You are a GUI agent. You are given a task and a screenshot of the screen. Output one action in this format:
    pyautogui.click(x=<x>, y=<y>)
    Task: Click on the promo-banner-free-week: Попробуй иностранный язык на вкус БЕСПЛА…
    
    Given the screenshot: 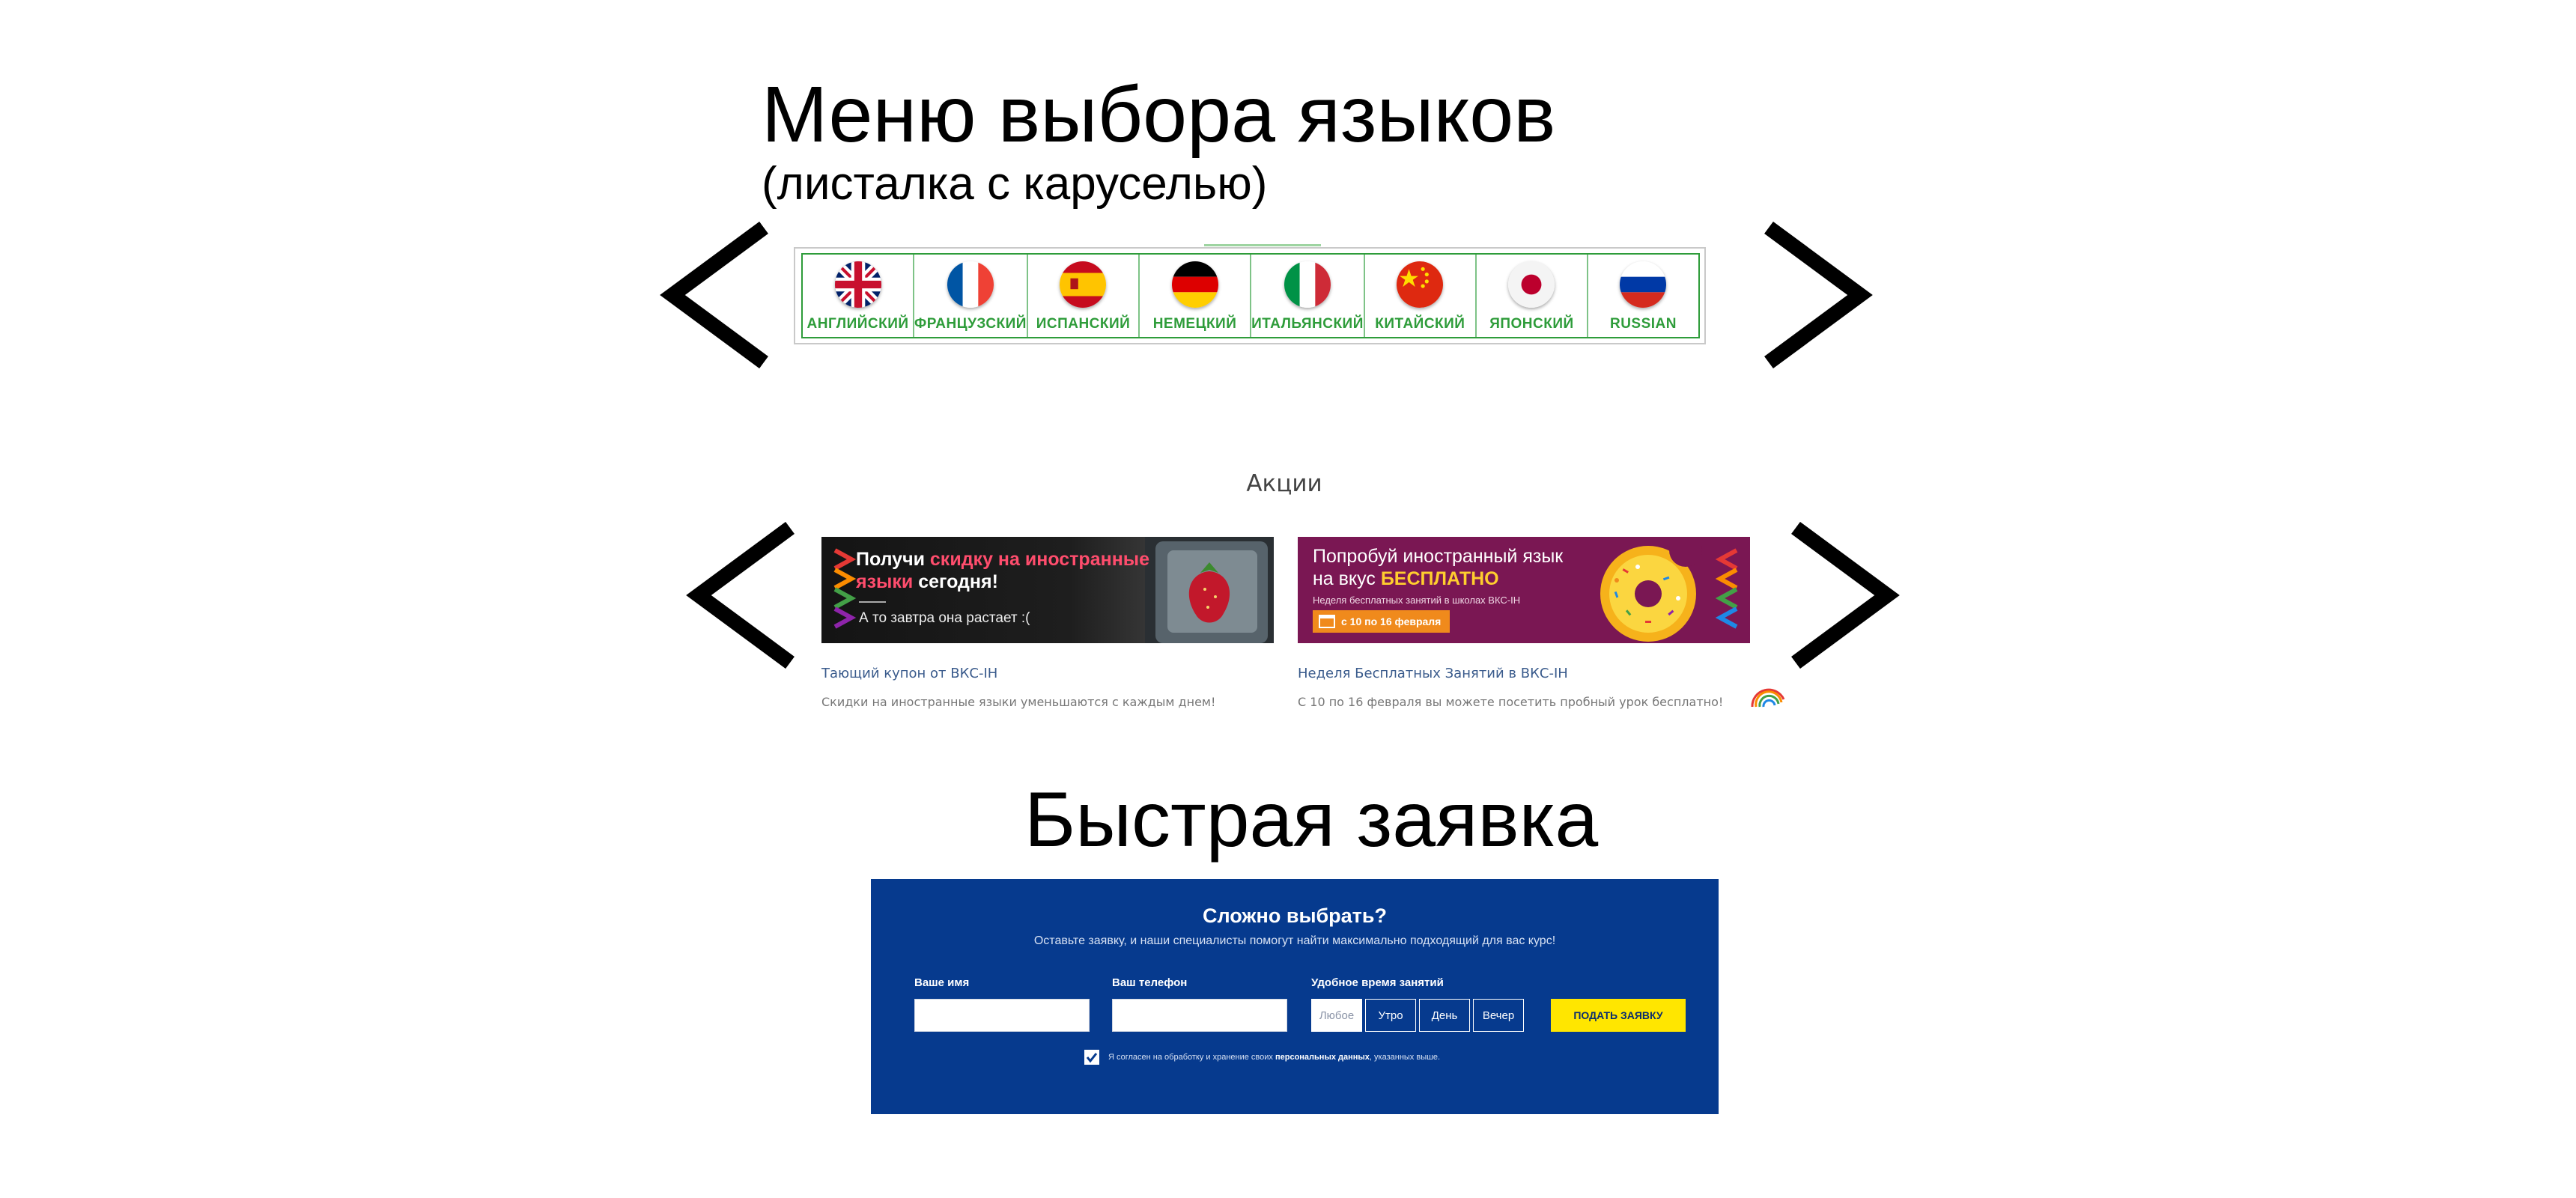 What is the action you would take?
    pyautogui.click(x=1524, y=590)
    